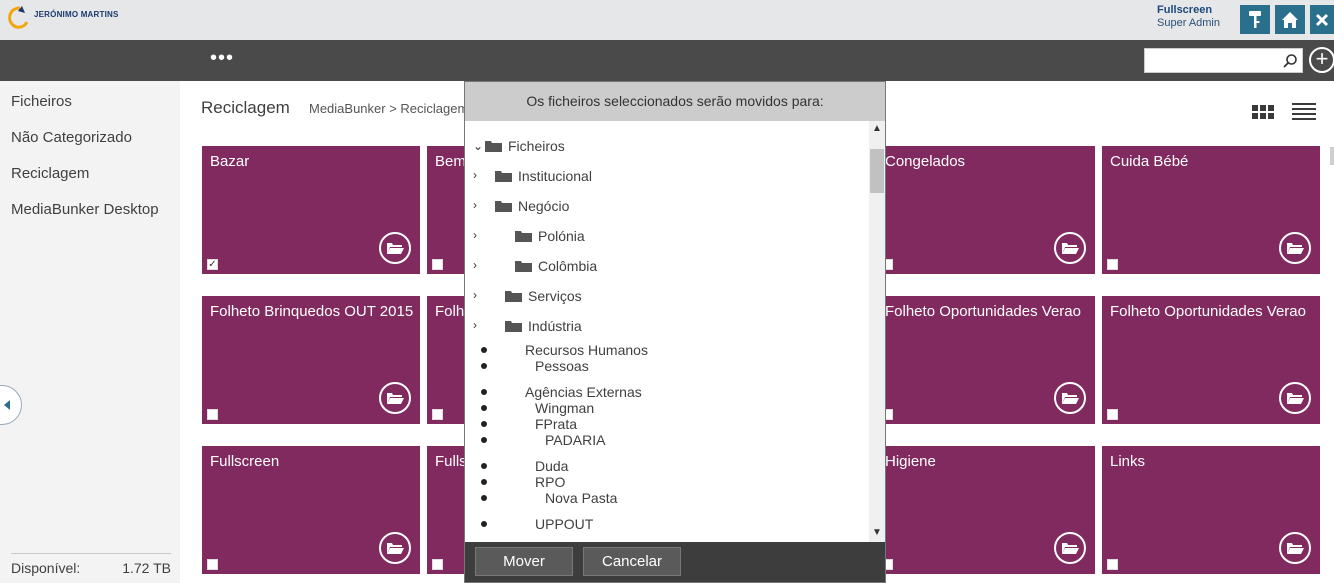  I want to click on tree-node-label: Negócio, so click(544, 206).